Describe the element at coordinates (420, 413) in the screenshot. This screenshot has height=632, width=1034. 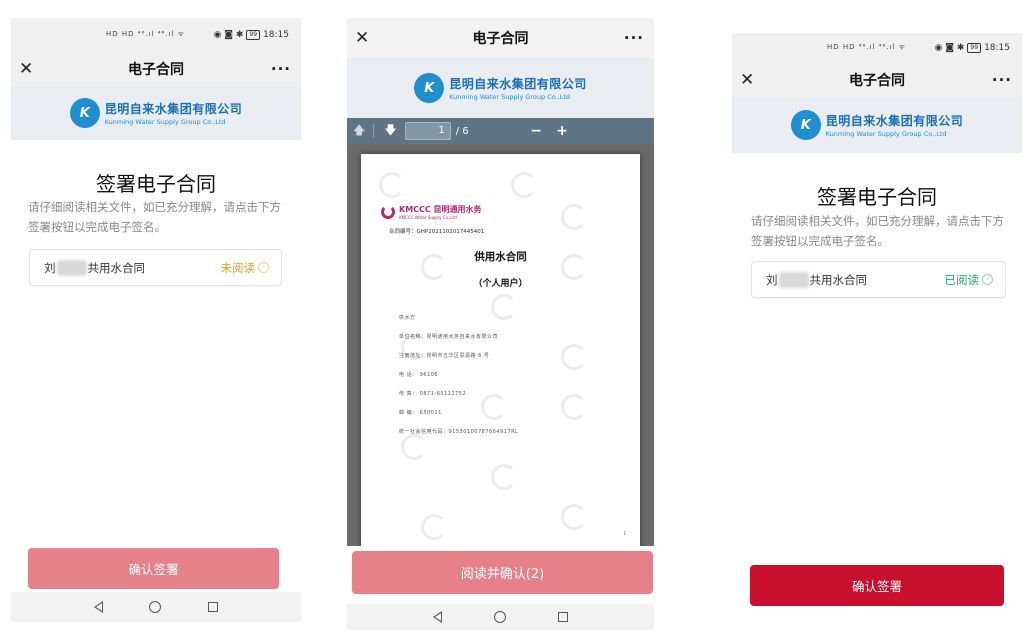
I see `info-line: 邮 编： 650011` at that location.